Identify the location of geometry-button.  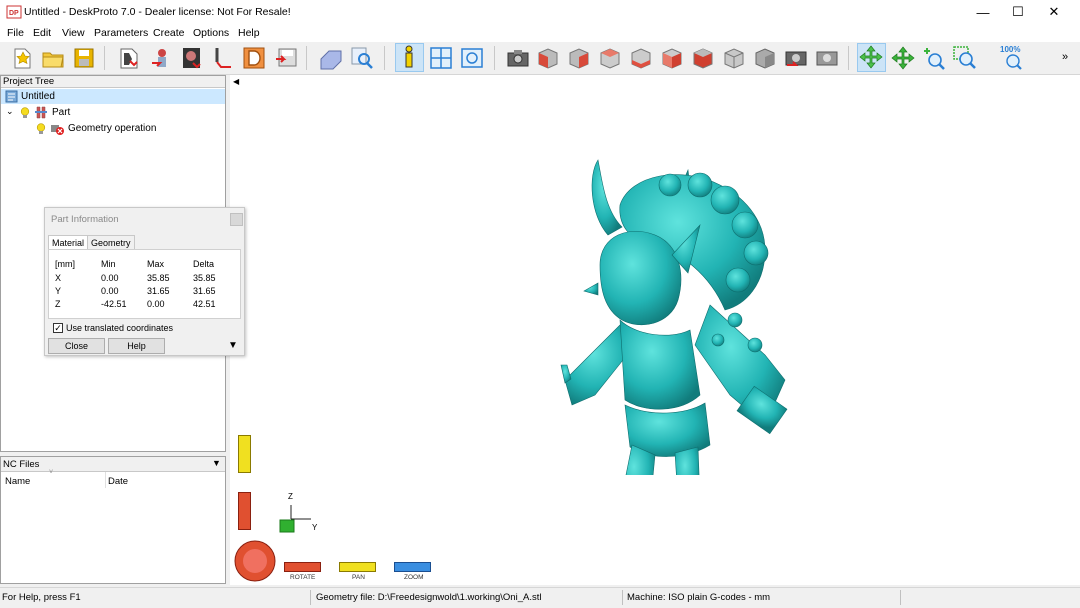
(331, 58).